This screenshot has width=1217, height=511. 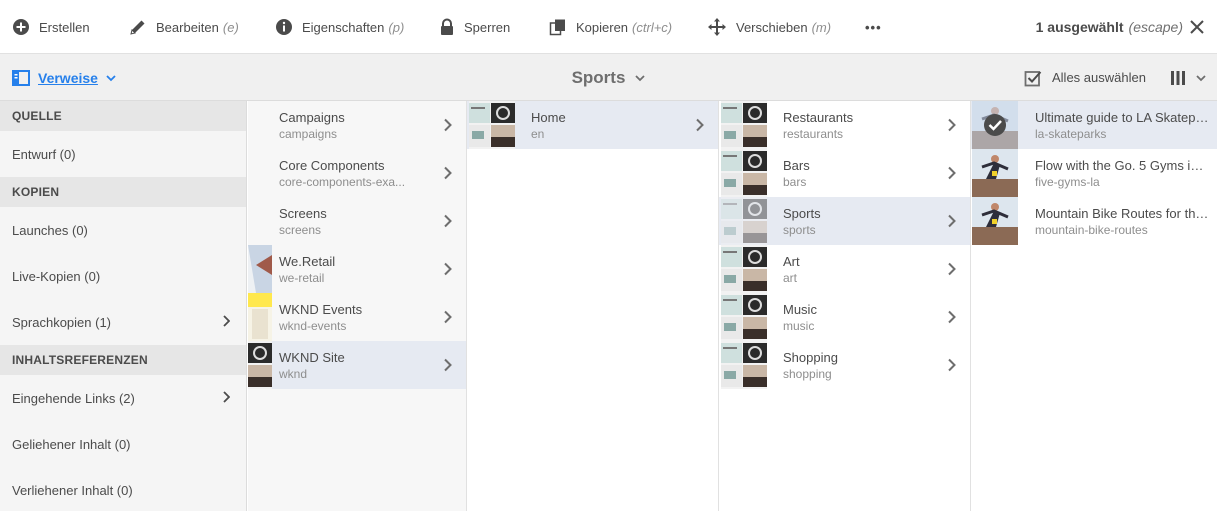 What do you see at coordinates (343, 27) in the screenshot?
I see `properties-label: Eigenschaften` at bounding box center [343, 27].